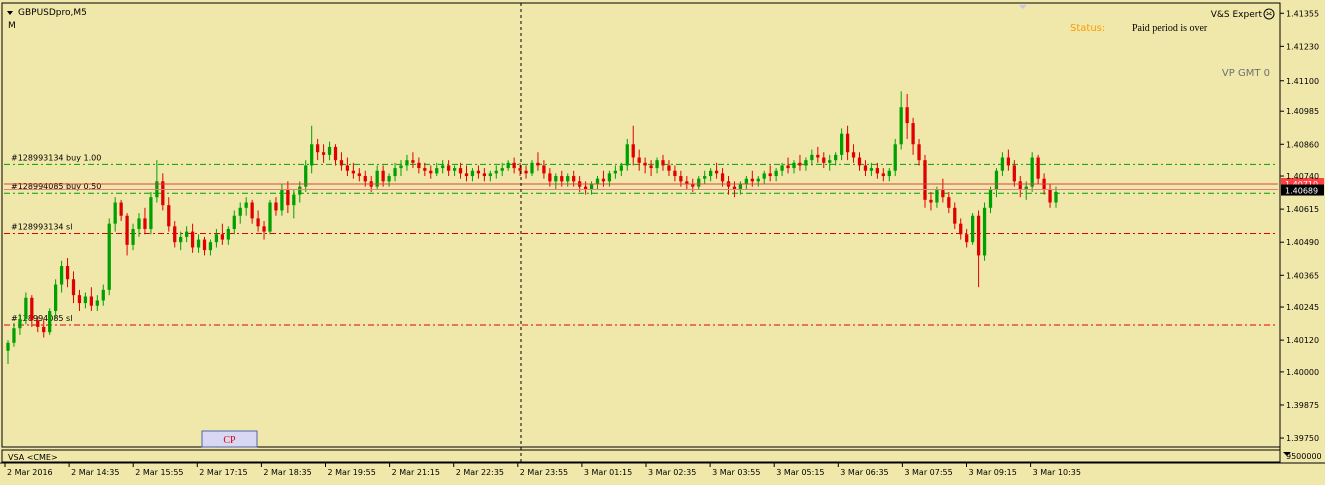 Image resolution: width=1325 pixels, height=485 pixels. I want to click on y-tick-label: 1.40615, so click(1302, 209).